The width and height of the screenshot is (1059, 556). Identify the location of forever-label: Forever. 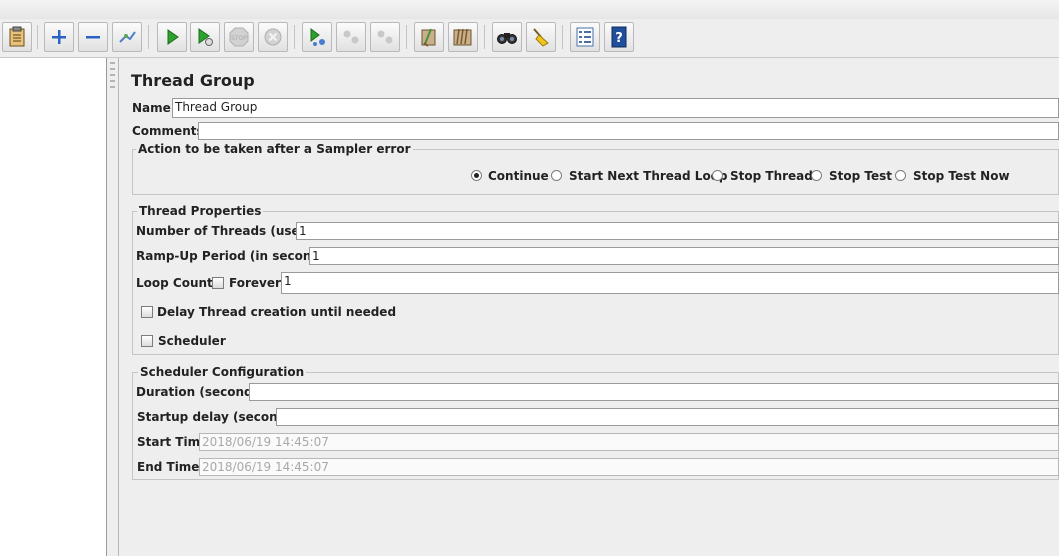
(255, 283).